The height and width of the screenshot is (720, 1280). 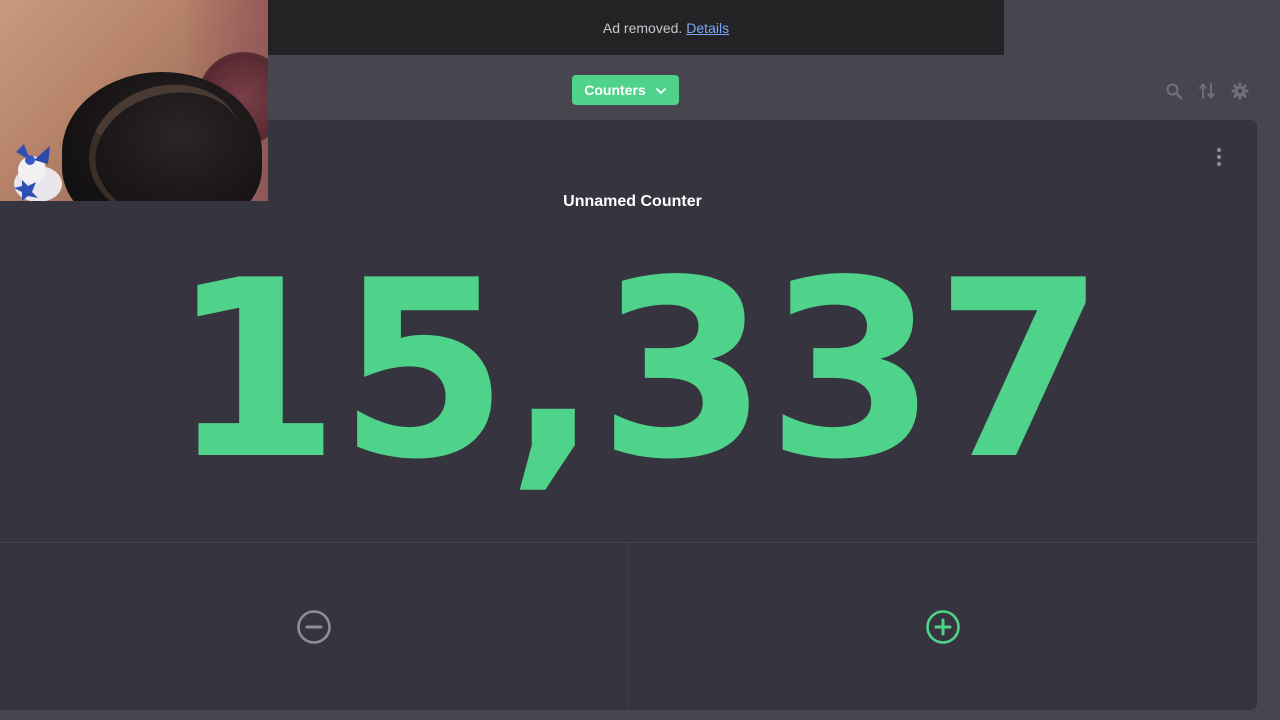 I want to click on ad-details-link: Details, so click(x=707, y=28).